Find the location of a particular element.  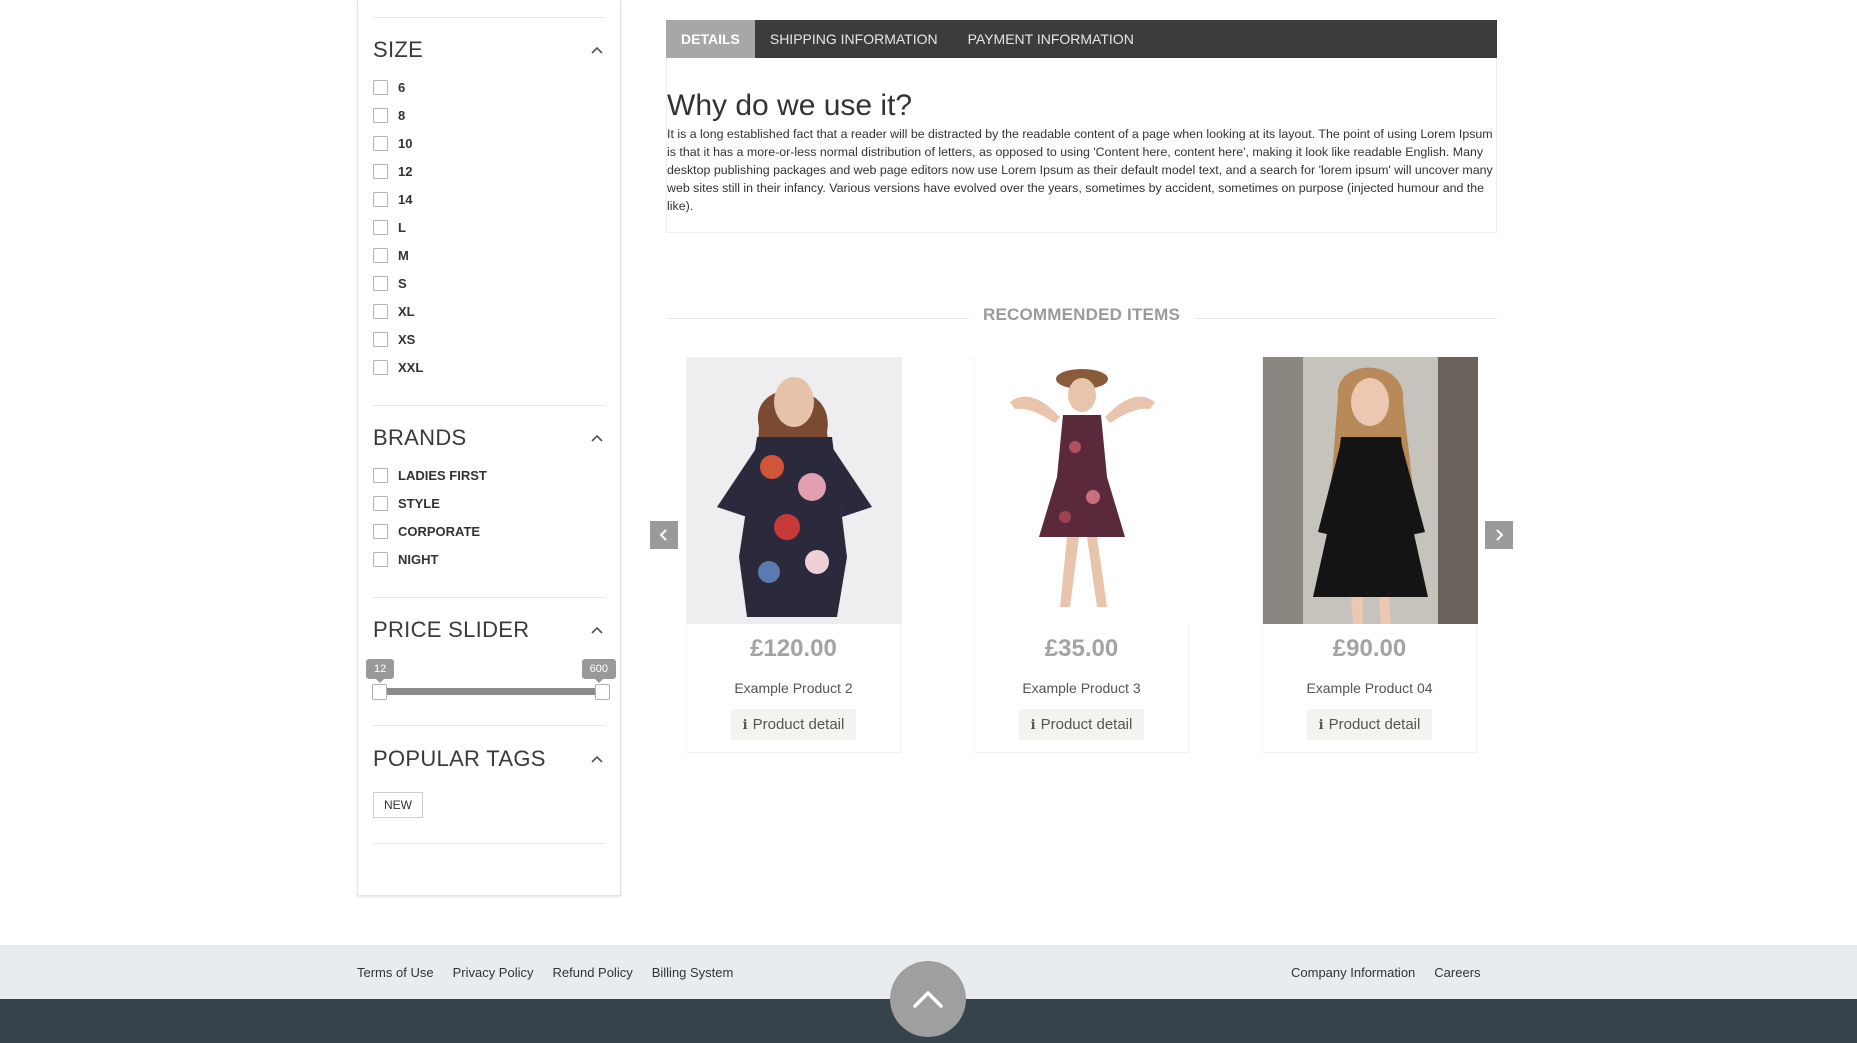

popular-tags-header: POPULAR TAGS is located at coordinates (489, 759).